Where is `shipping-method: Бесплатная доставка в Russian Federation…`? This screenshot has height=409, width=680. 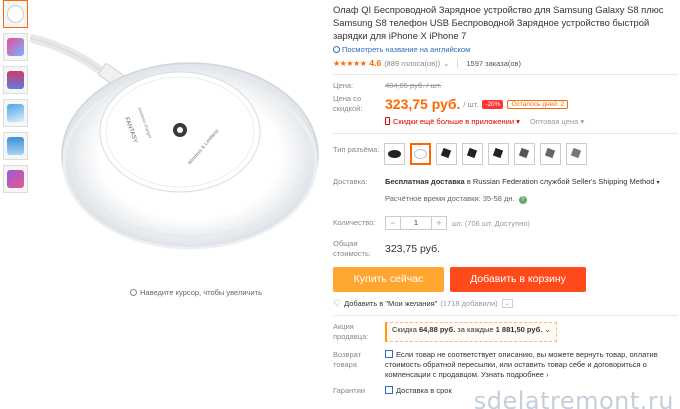
shipping-method: Бесплатная доставка в Russian Federation… is located at coordinates (522, 182).